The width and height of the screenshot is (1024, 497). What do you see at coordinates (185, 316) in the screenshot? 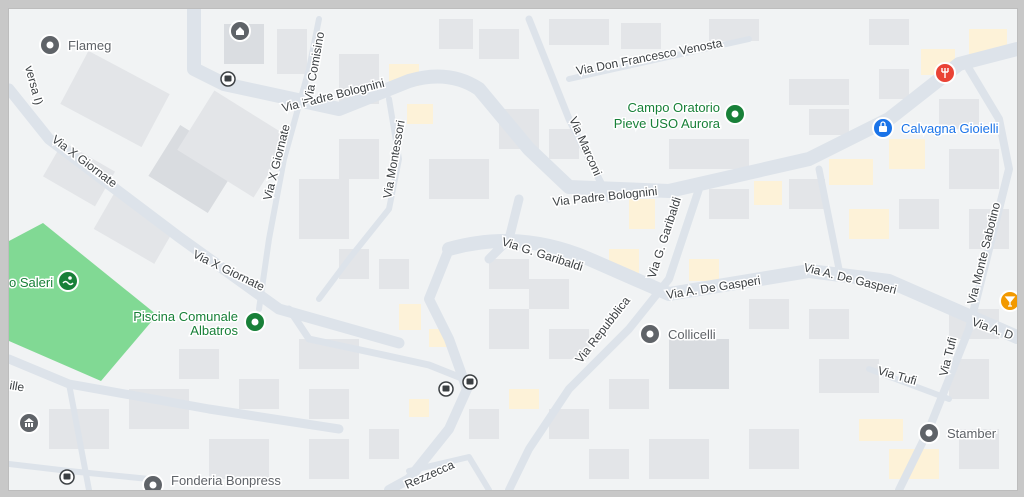
I see `poi-label-piscina-line1: Piscina Comunale` at bounding box center [185, 316].